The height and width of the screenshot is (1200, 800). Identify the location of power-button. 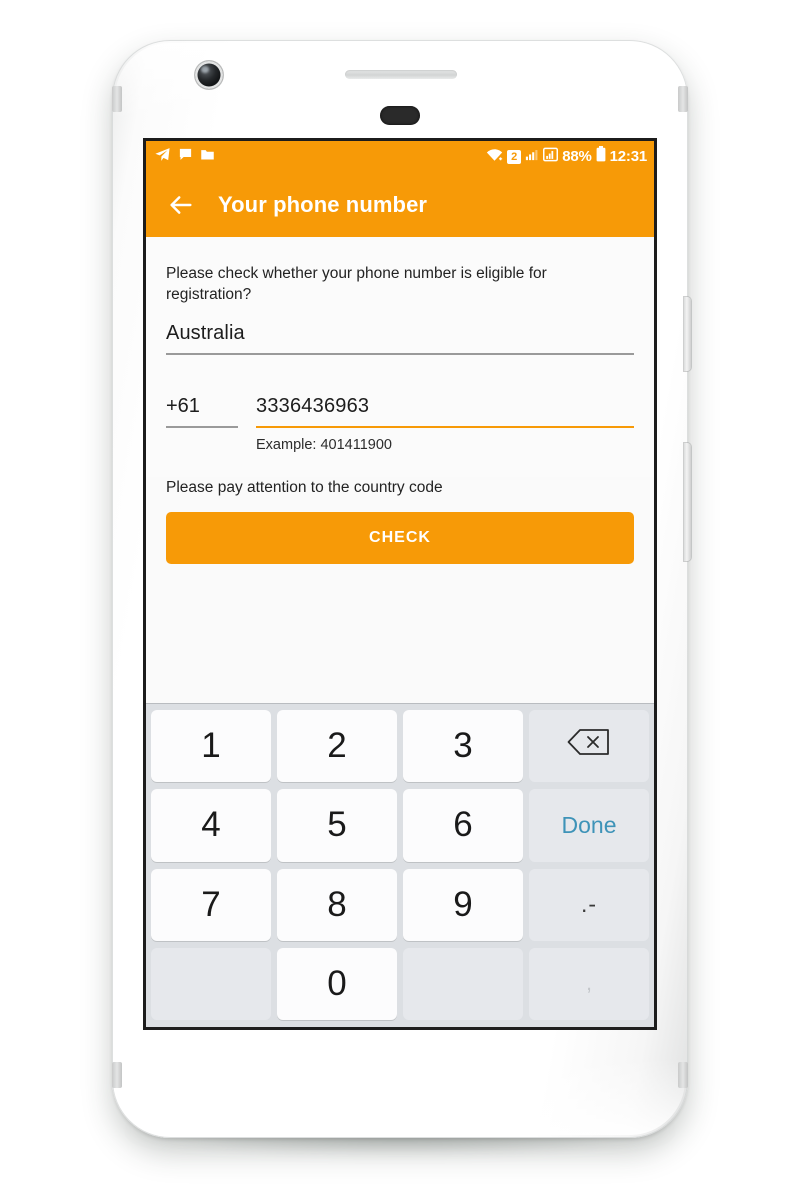
(687, 334).